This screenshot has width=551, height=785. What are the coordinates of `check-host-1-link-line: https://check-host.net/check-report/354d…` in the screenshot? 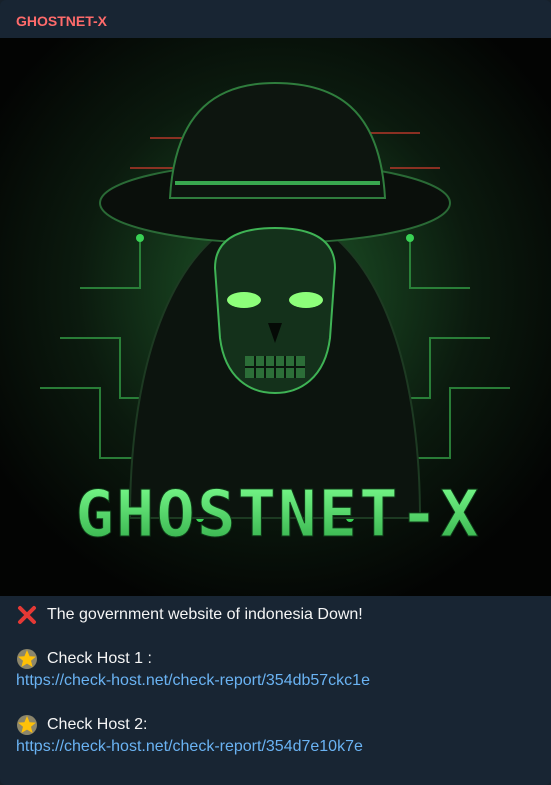 It's located at (278, 681).